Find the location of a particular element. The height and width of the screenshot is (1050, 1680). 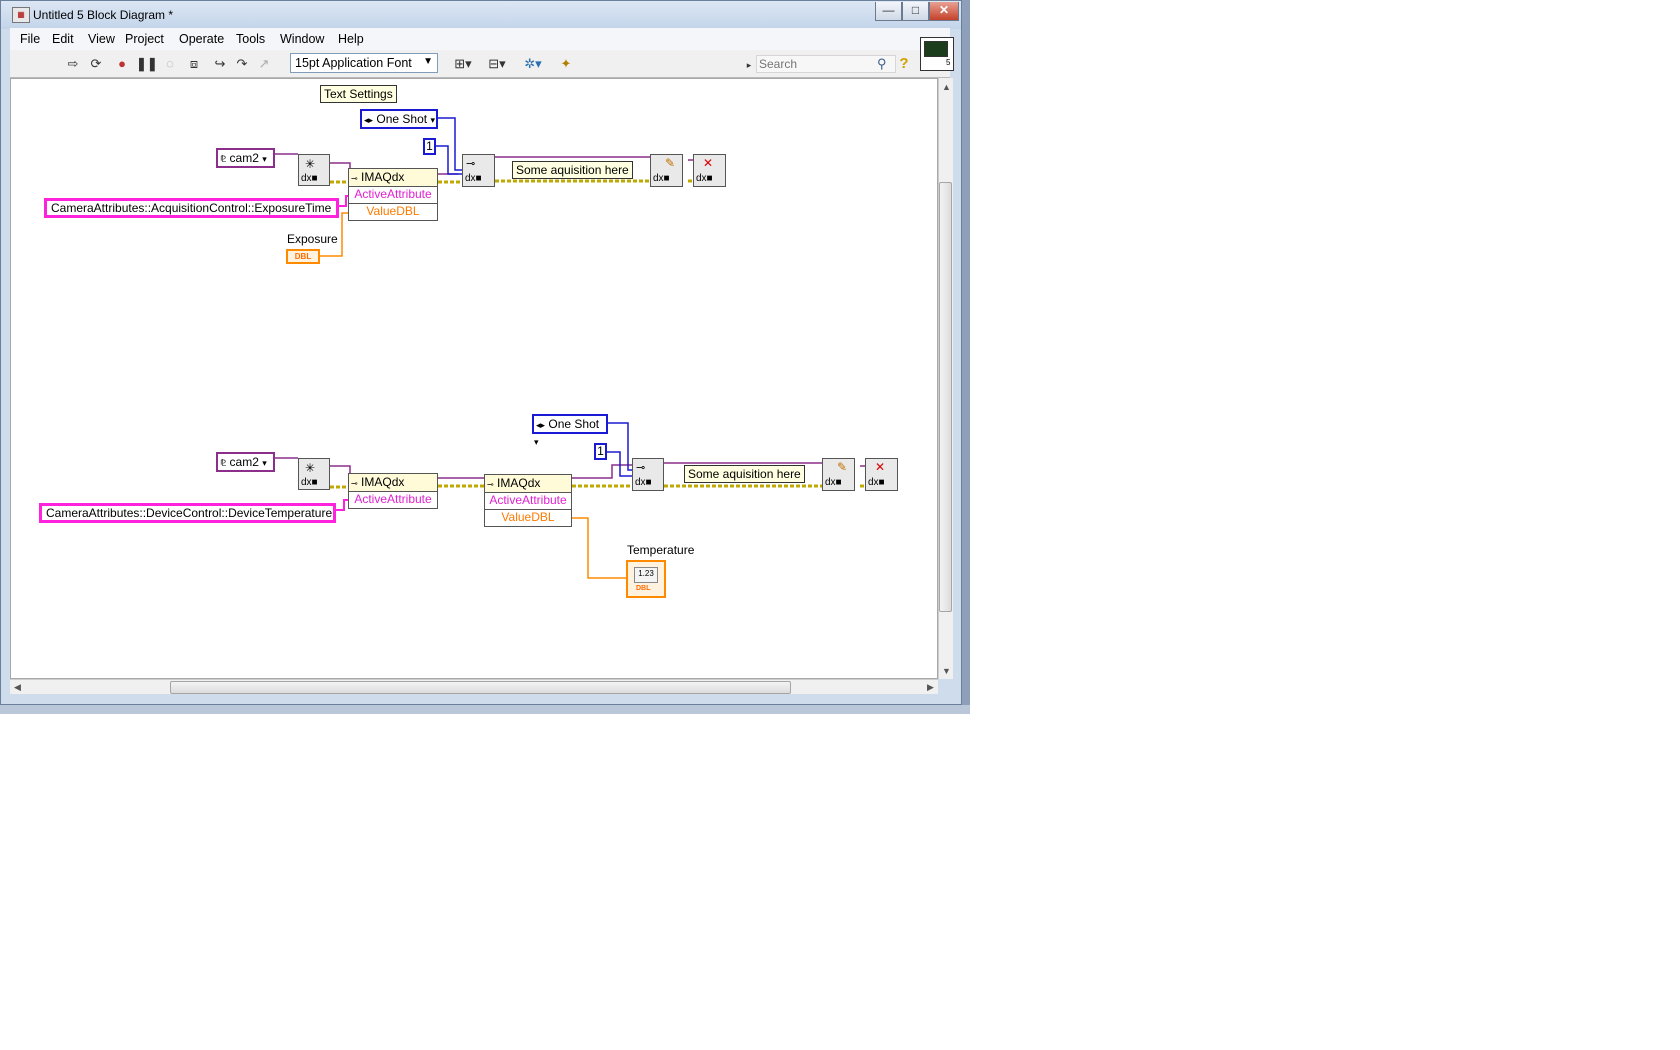

acquisition-mode-enum-1: ◂▸ One Shot ▾ is located at coordinates (399, 119).